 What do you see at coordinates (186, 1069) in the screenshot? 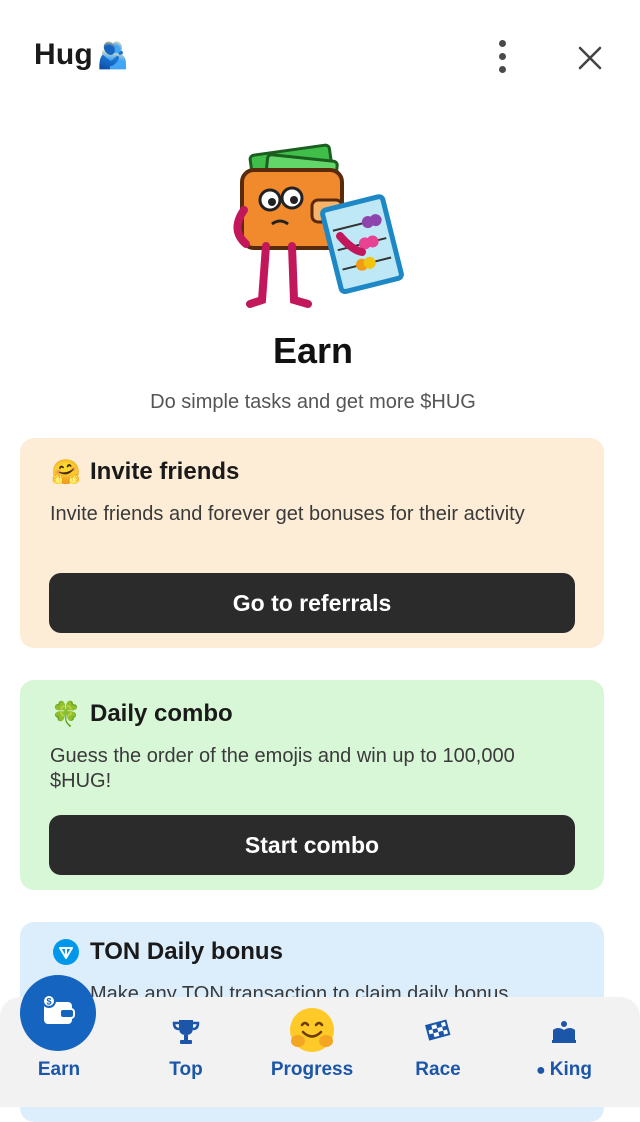
I see `nav-label: Top` at bounding box center [186, 1069].